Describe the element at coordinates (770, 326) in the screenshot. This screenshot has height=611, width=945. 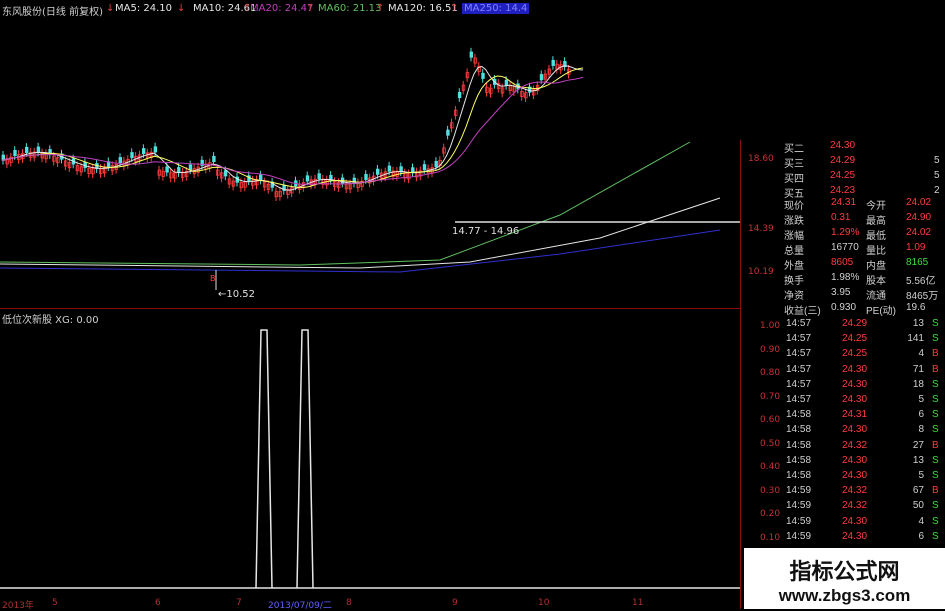
I see `indicator-axis-label: 1.00` at that location.